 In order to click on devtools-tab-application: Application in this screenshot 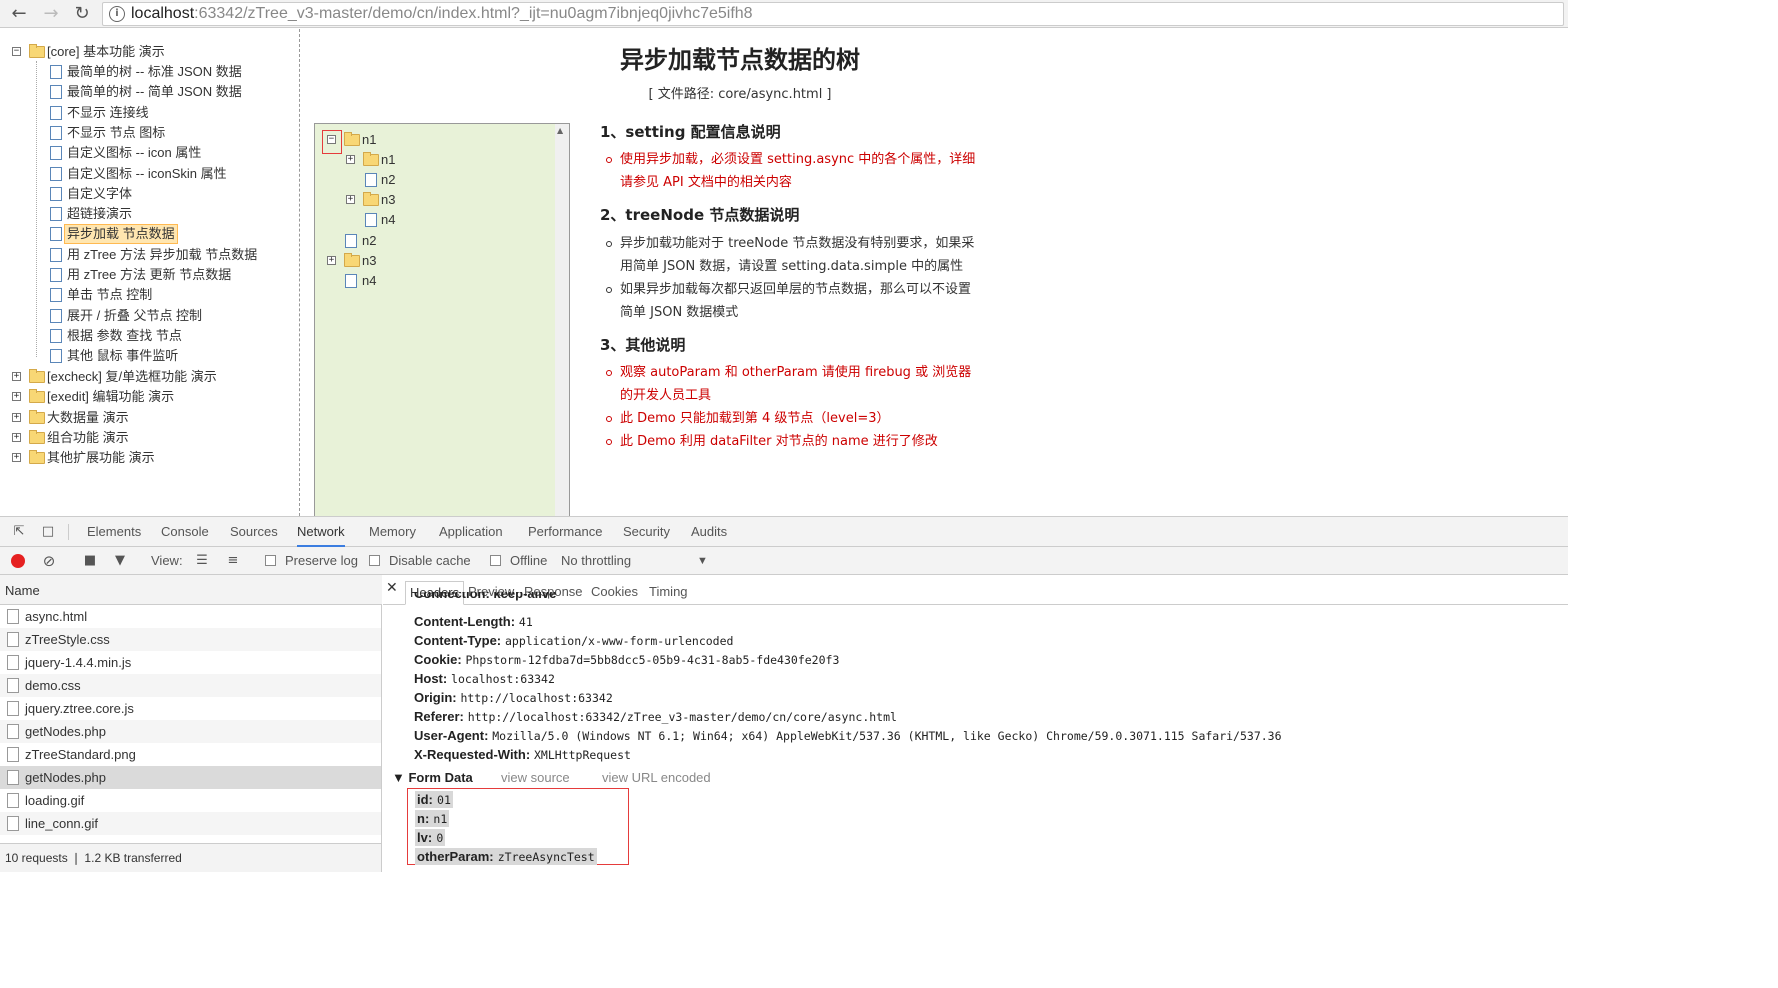, I will do `click(471, 532)`.